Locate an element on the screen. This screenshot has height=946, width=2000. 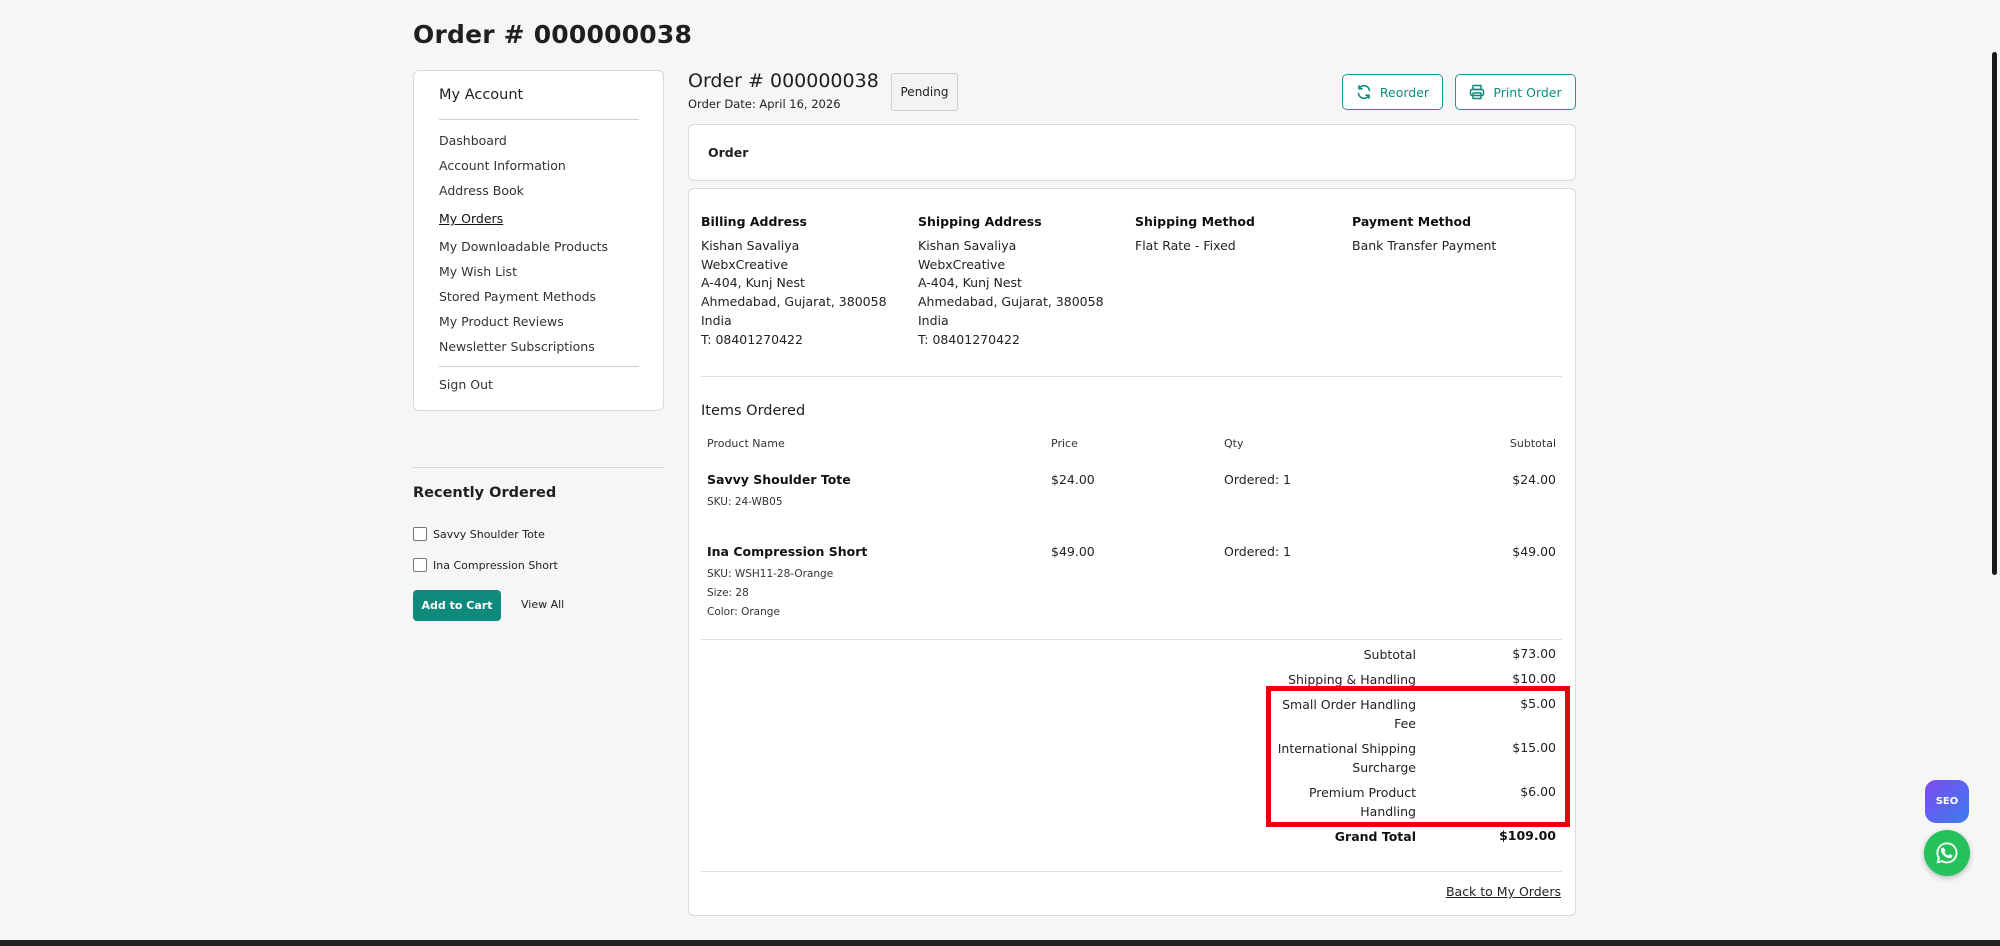
premium-handling-value: $6.00 is located at coordinates (1538, 791).